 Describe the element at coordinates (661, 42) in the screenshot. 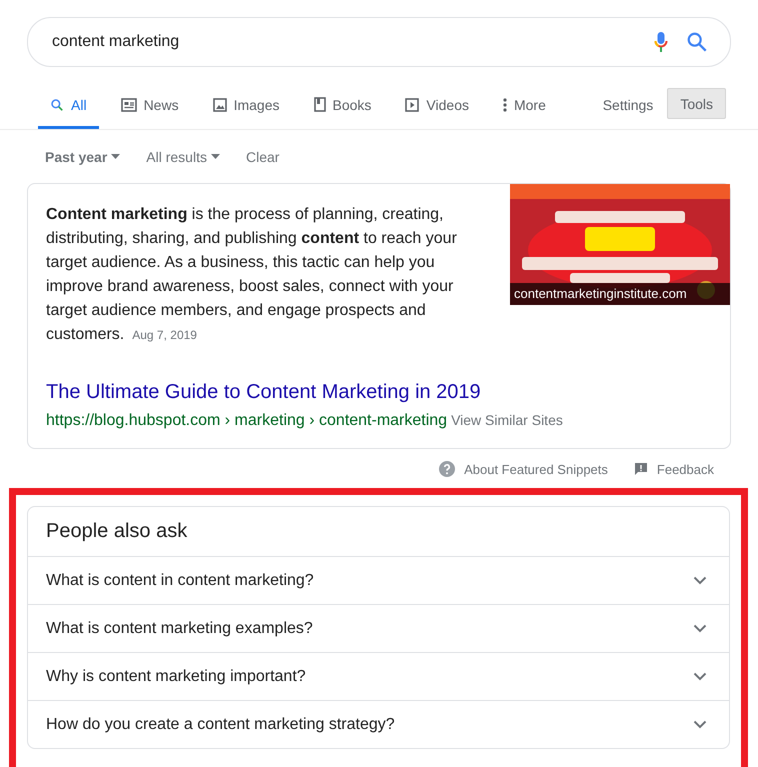

I see `microphone-icon` at that location.